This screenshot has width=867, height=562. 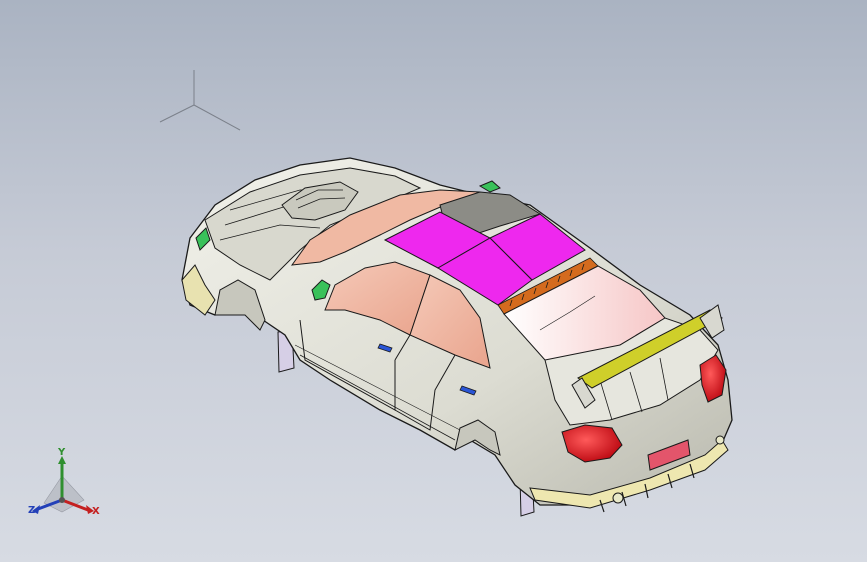 I want to click on roof-mirror, so click(x=489, y=186).